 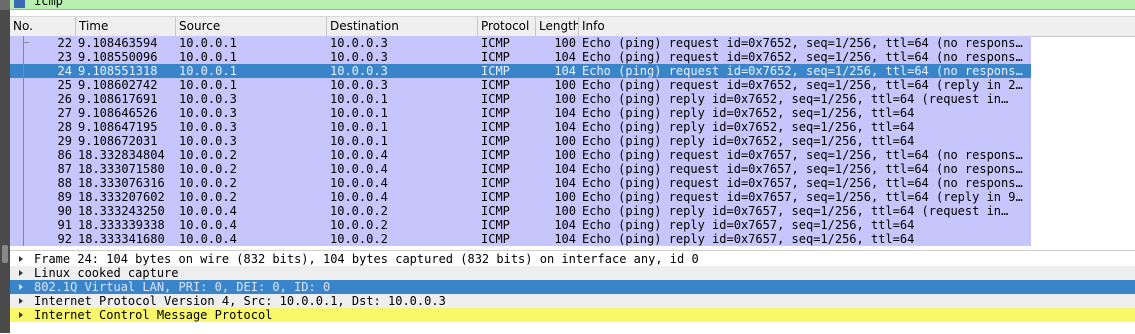 What do you see at coordinates (507, 26) in the screenshot?
I see `column-protocol: Protocol` at bounding box center [507, 26].